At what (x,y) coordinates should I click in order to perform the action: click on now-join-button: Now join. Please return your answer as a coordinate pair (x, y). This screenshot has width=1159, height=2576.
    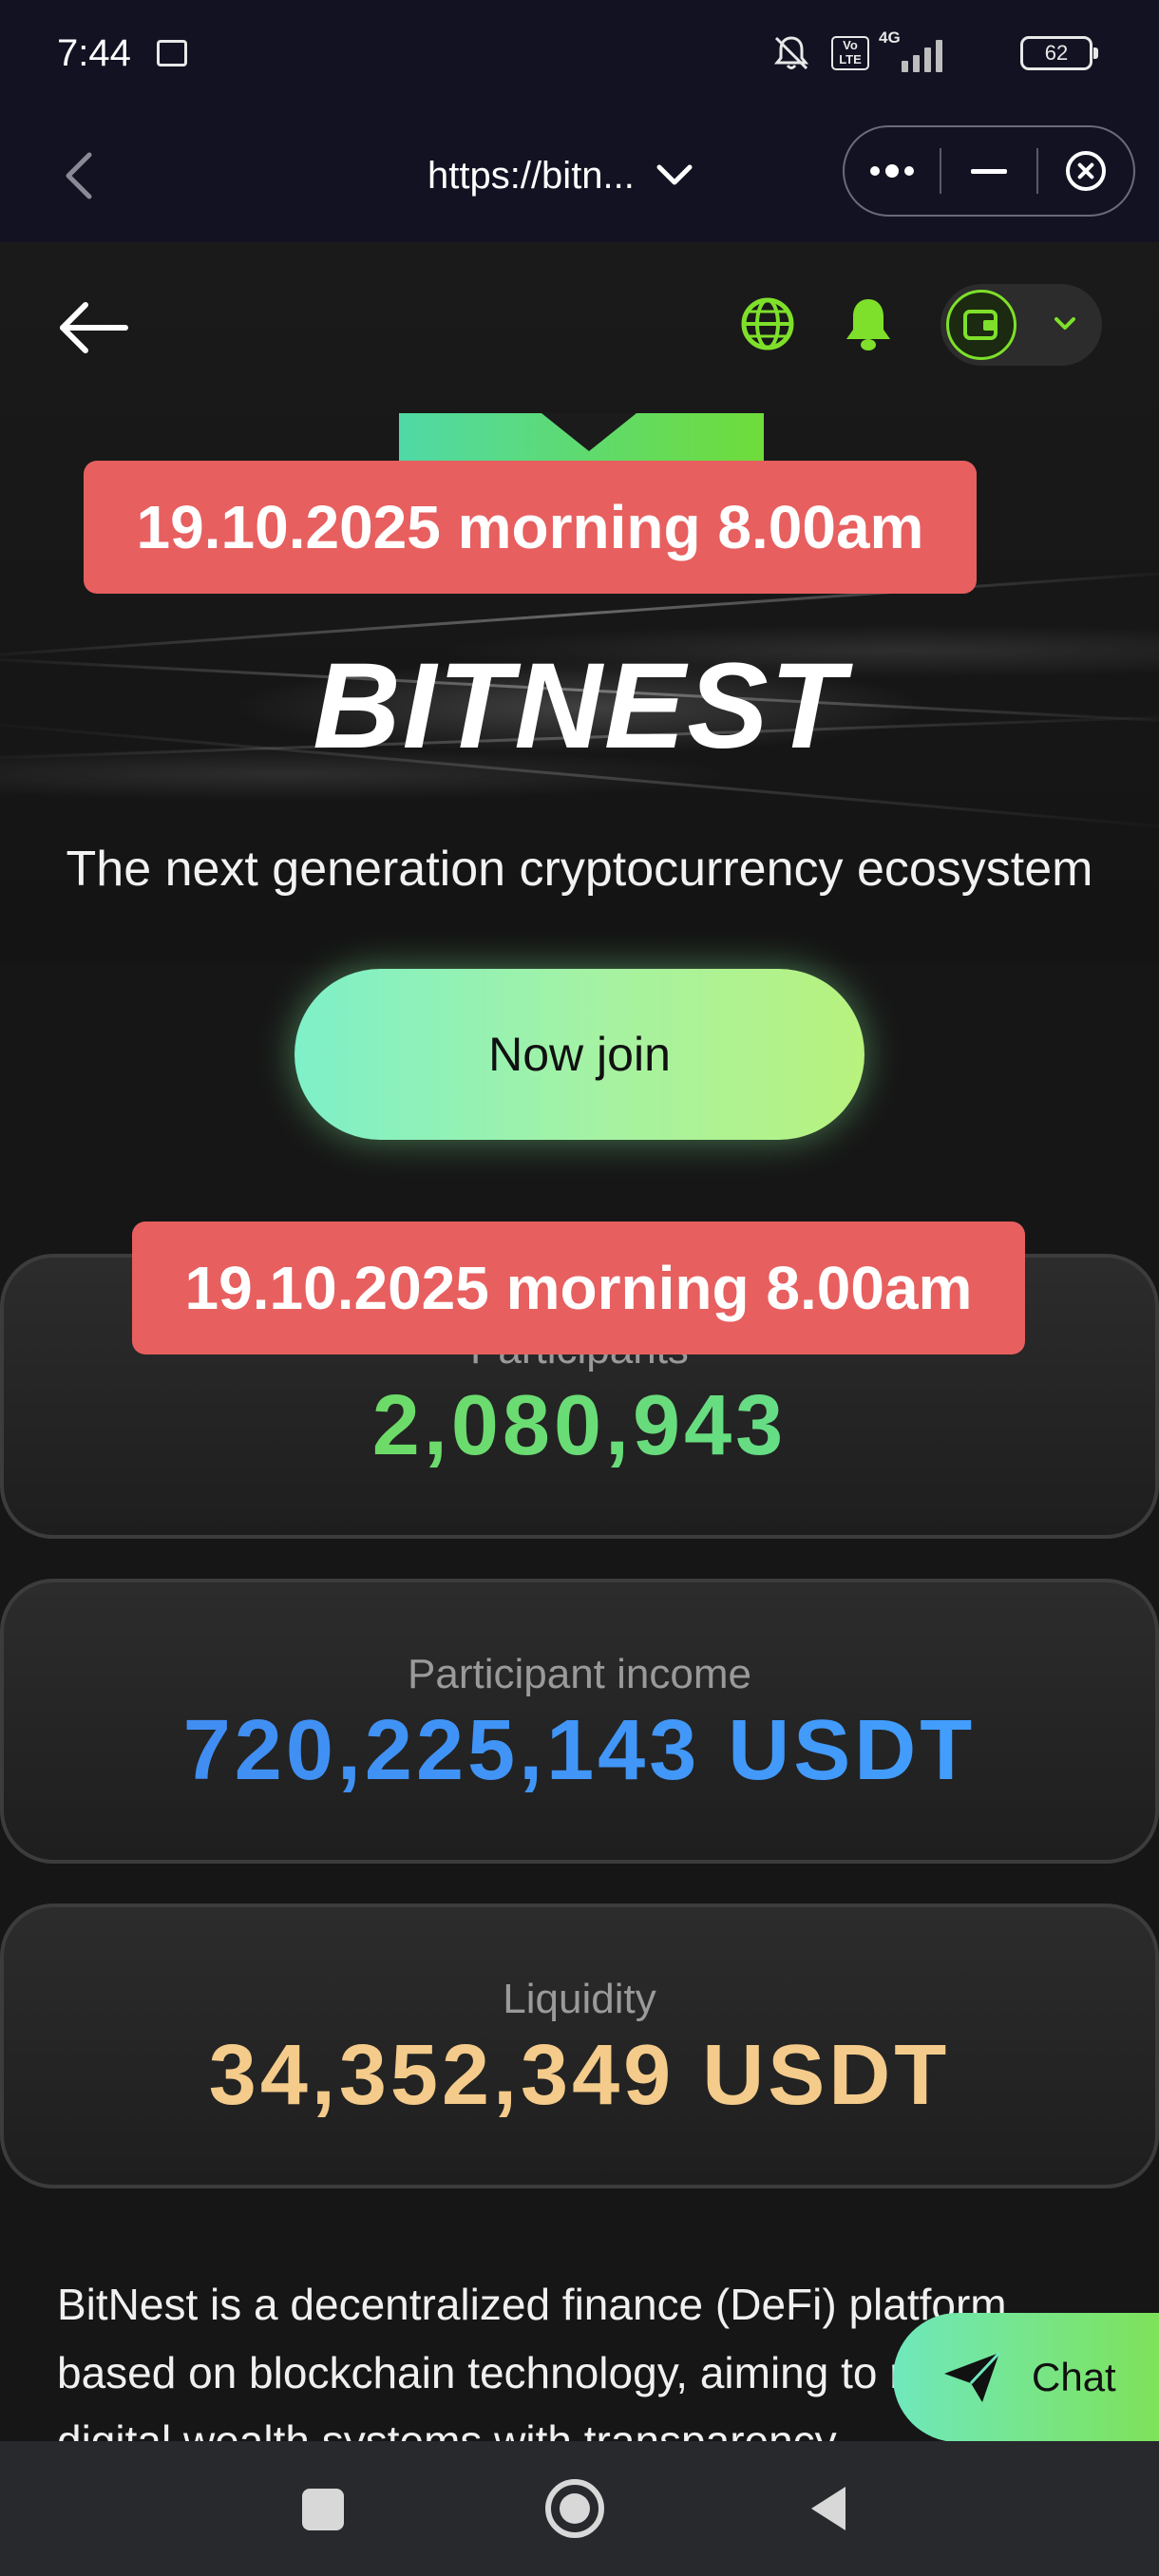
    Looking at the image, I should click on (579, 1054).